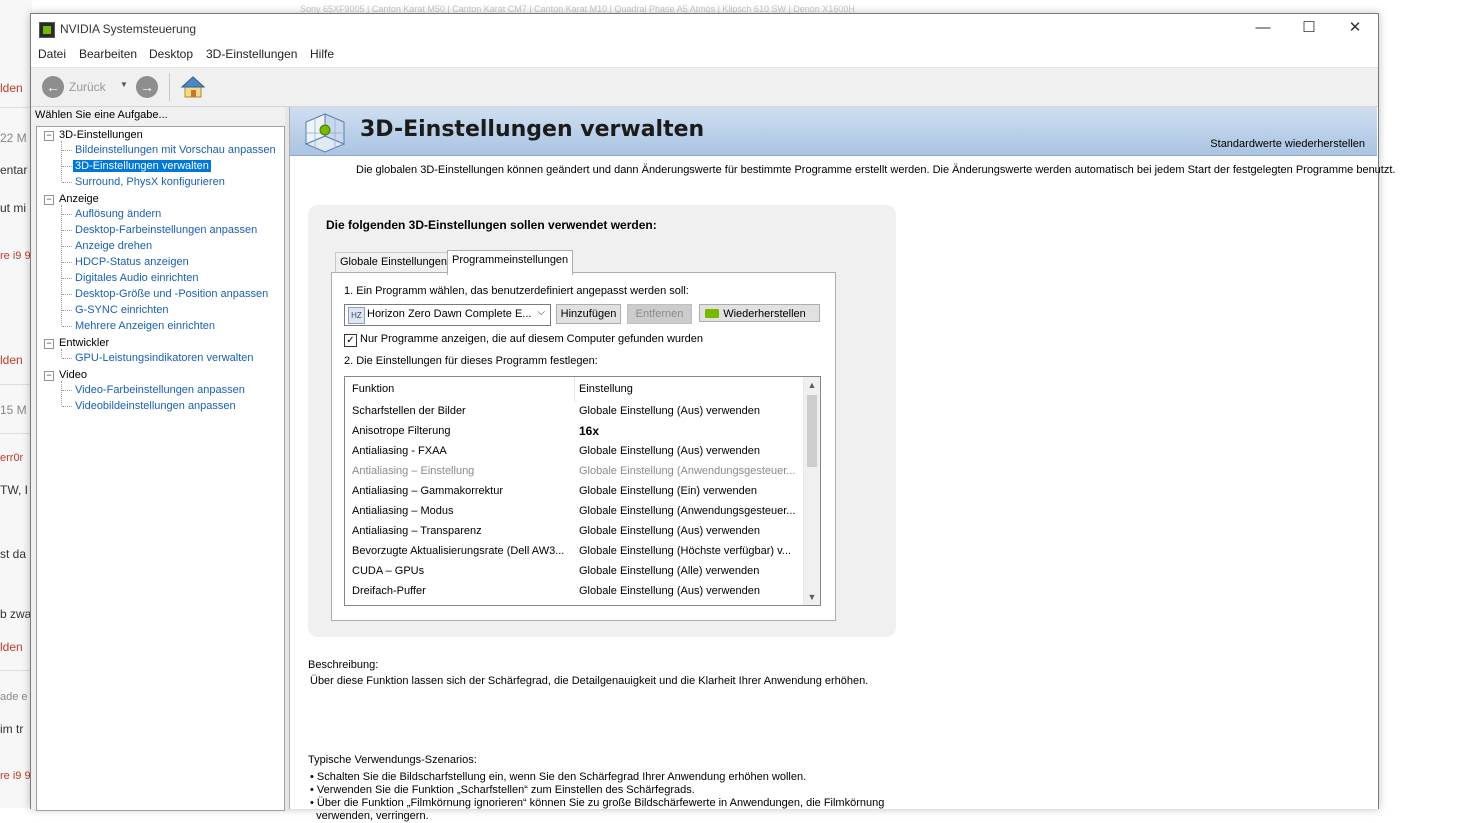  What do you see at coordinates (1263, 29) in the screenshot?
I see `minimize-button: —` at bounding box center [1263, 29].